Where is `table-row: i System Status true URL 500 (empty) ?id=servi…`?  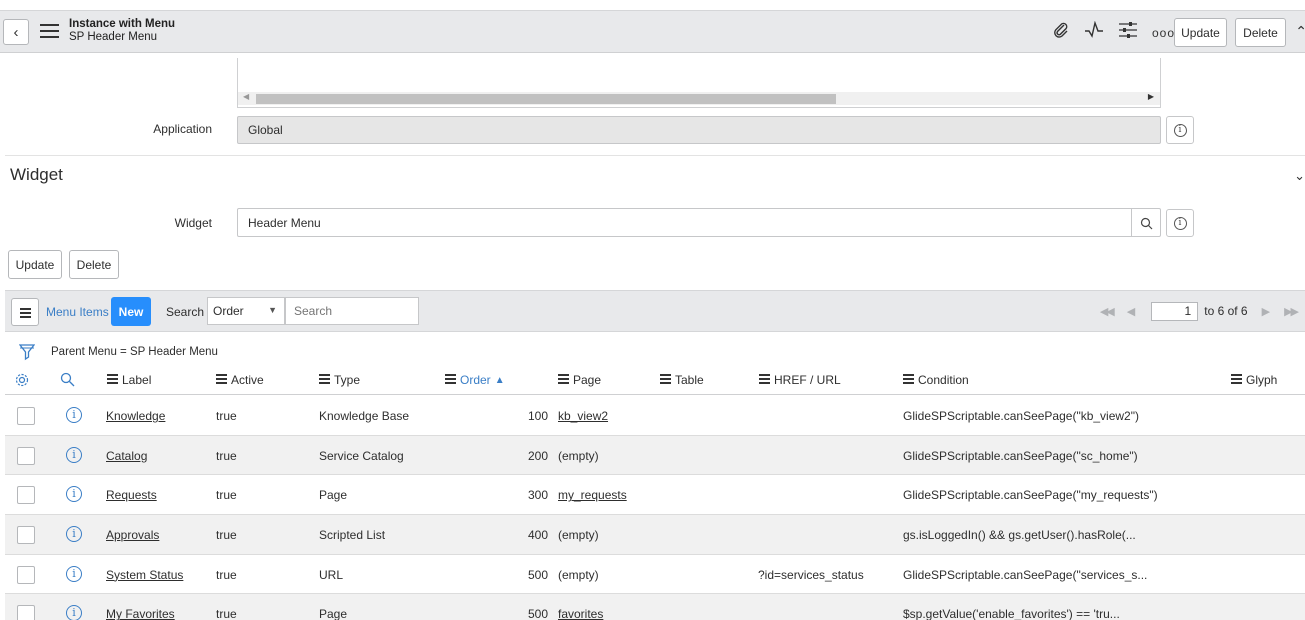
table-row: i System Status true URL 500 (empty) ?id=servi… is located at coordinates (655, 575).